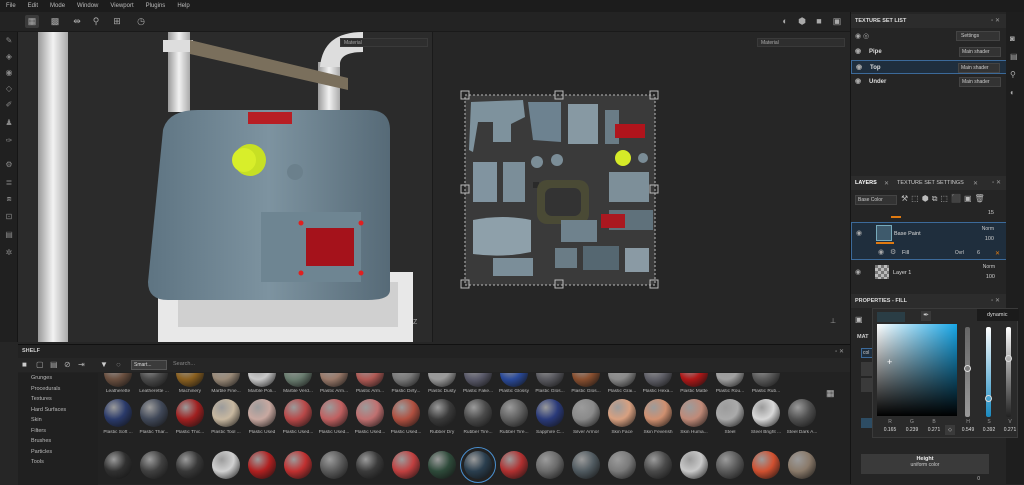  Describe the element at coordinates (988, 372) in the screenshot. I see `saturation-slider` at that location.